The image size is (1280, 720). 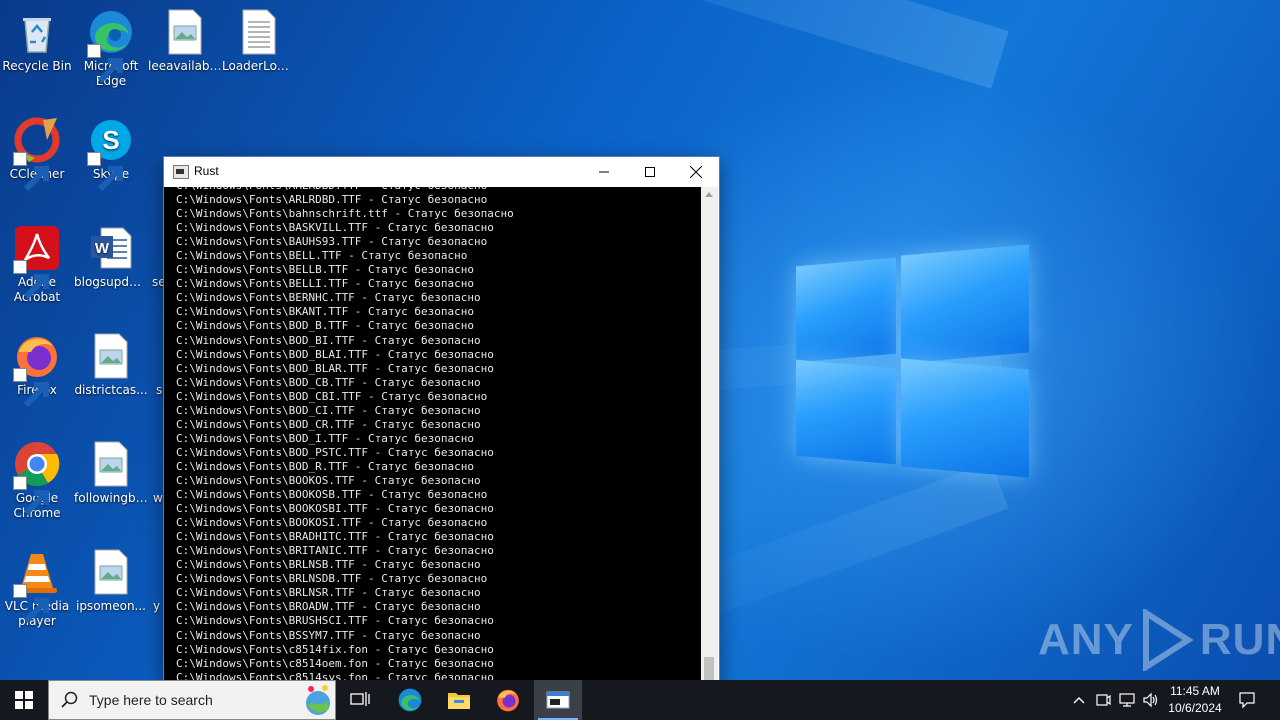 I want to click on folder-icon, so click(x=459, y=701).